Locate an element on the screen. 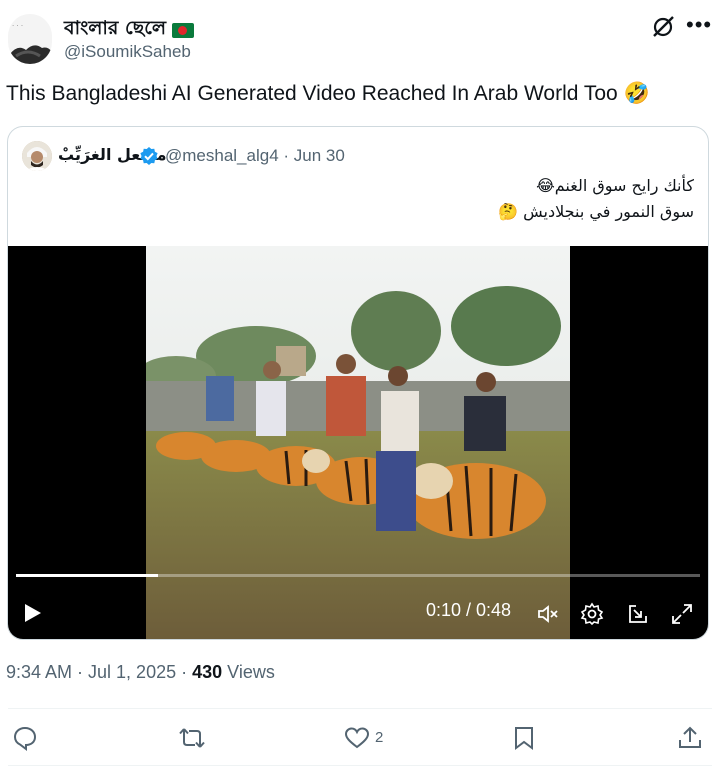  bangladesh-flag-icon is located at coordinates (183, 30).